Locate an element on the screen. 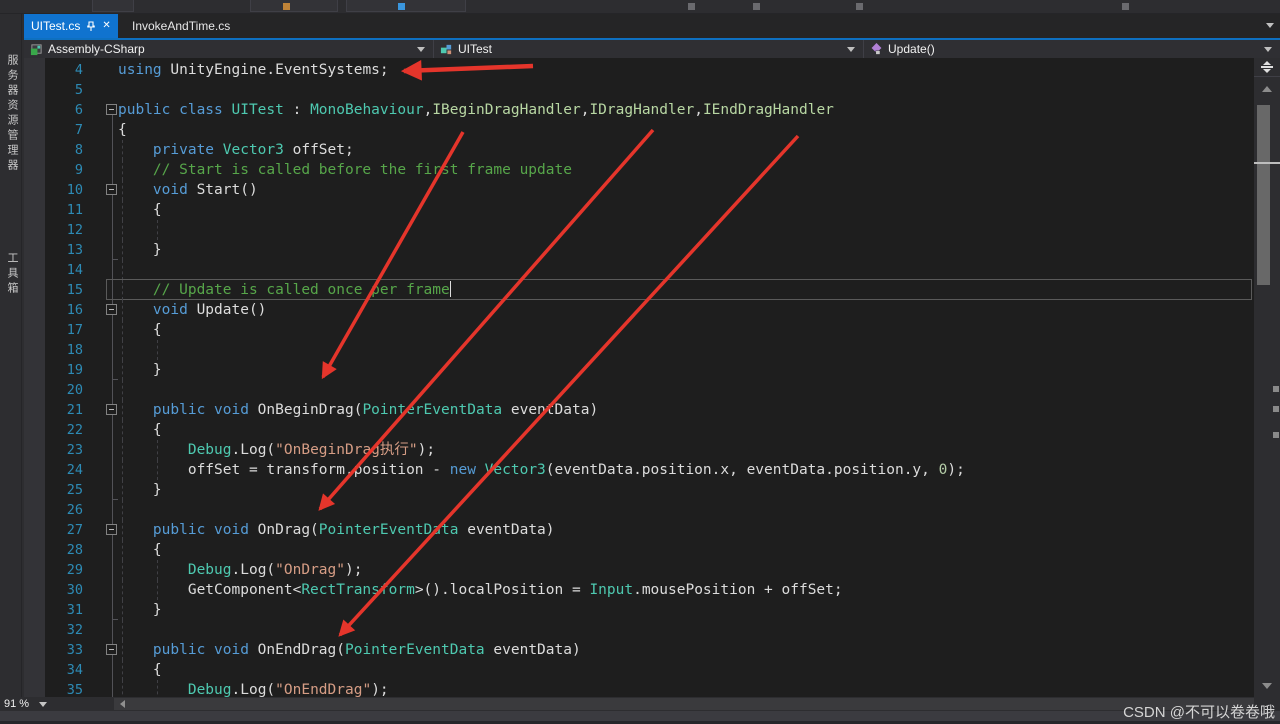 The width and height of the screenshot is (1280, 724). horizontal-scrollbar is located at coordinates (684, 704).